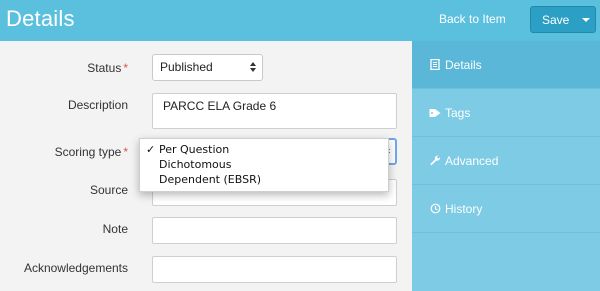  What do you see at coordinates (186, 67) in the screenshot?
I see `status-select-value: Published` at bounding box center [186, 67].